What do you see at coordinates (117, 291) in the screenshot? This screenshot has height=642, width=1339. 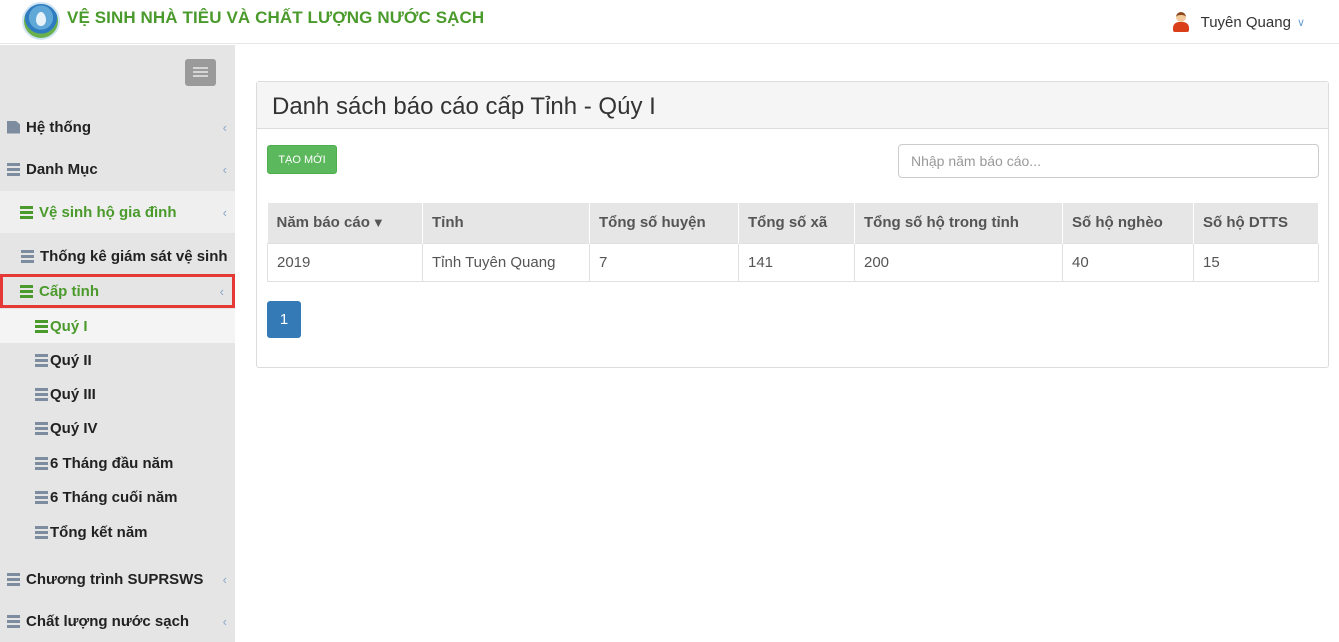 I see `sidebar-item-cap-tinh: Cấp tỉnh ‹` at bounding box center [117, 291].